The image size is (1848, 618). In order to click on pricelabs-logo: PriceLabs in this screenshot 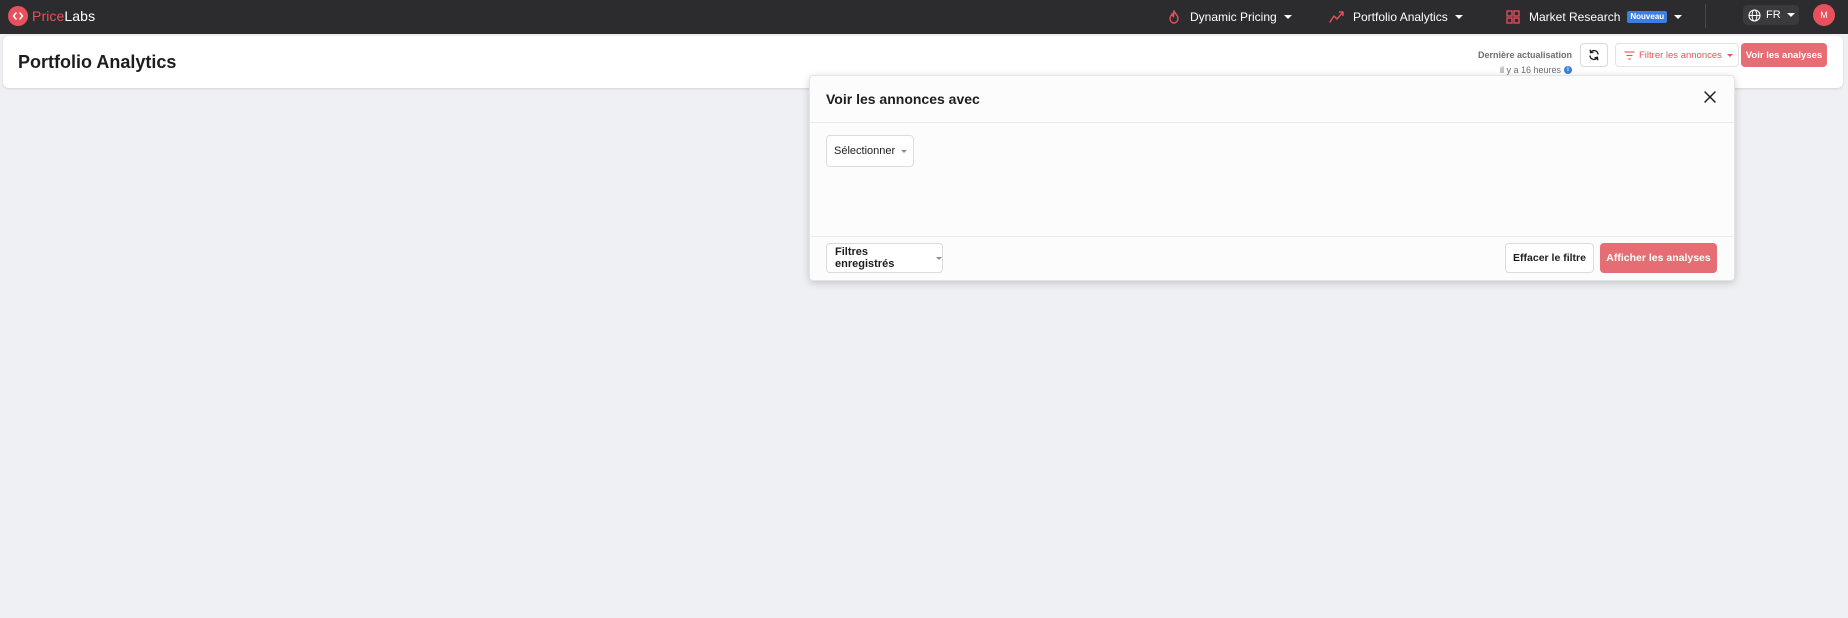, I will do `click(51, 16)`.